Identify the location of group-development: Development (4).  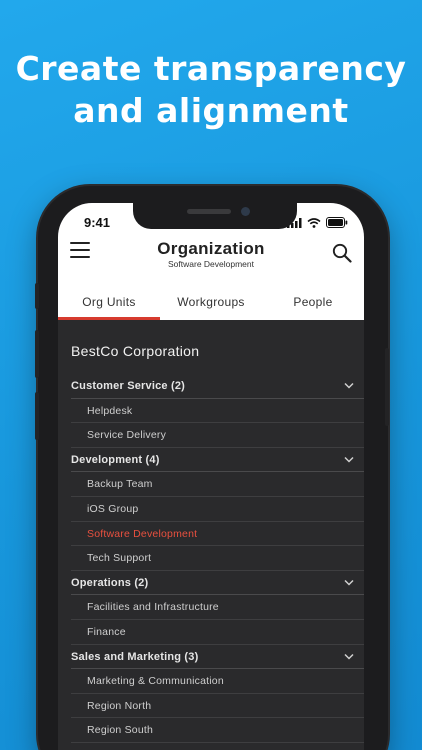
(211, 460).